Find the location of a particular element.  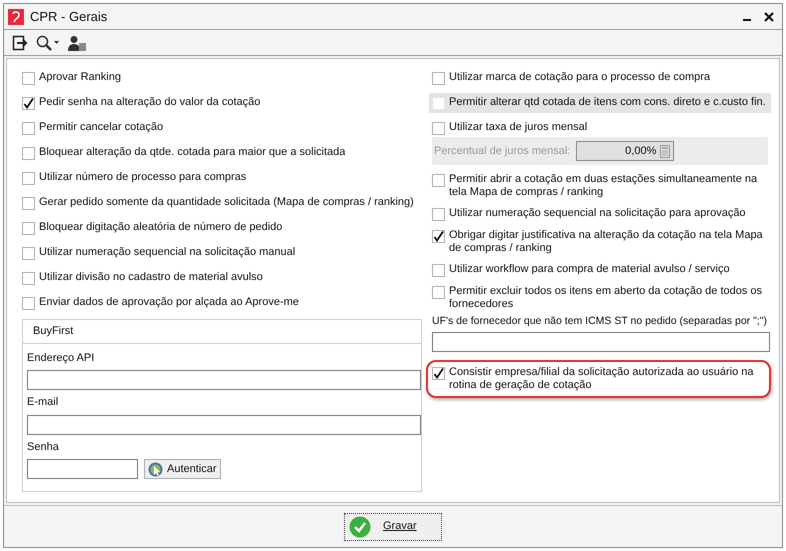

option-label: Utilizar numeração sequencial na solicitação para aprovação is located at coordinates (597, 213).